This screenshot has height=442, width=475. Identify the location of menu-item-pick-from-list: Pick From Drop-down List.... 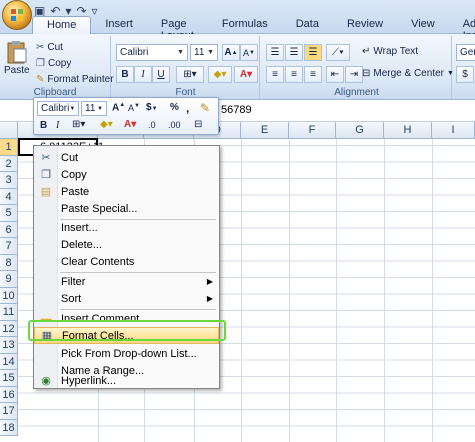
(126, 353).